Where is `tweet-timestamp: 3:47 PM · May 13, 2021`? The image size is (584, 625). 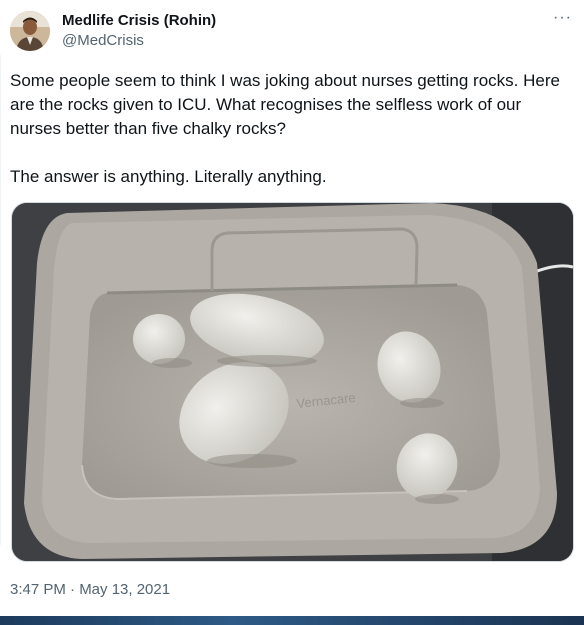
tweet-timestamp: 3:47 PM · May 13, 2021 is located at coordinates (90, 590).